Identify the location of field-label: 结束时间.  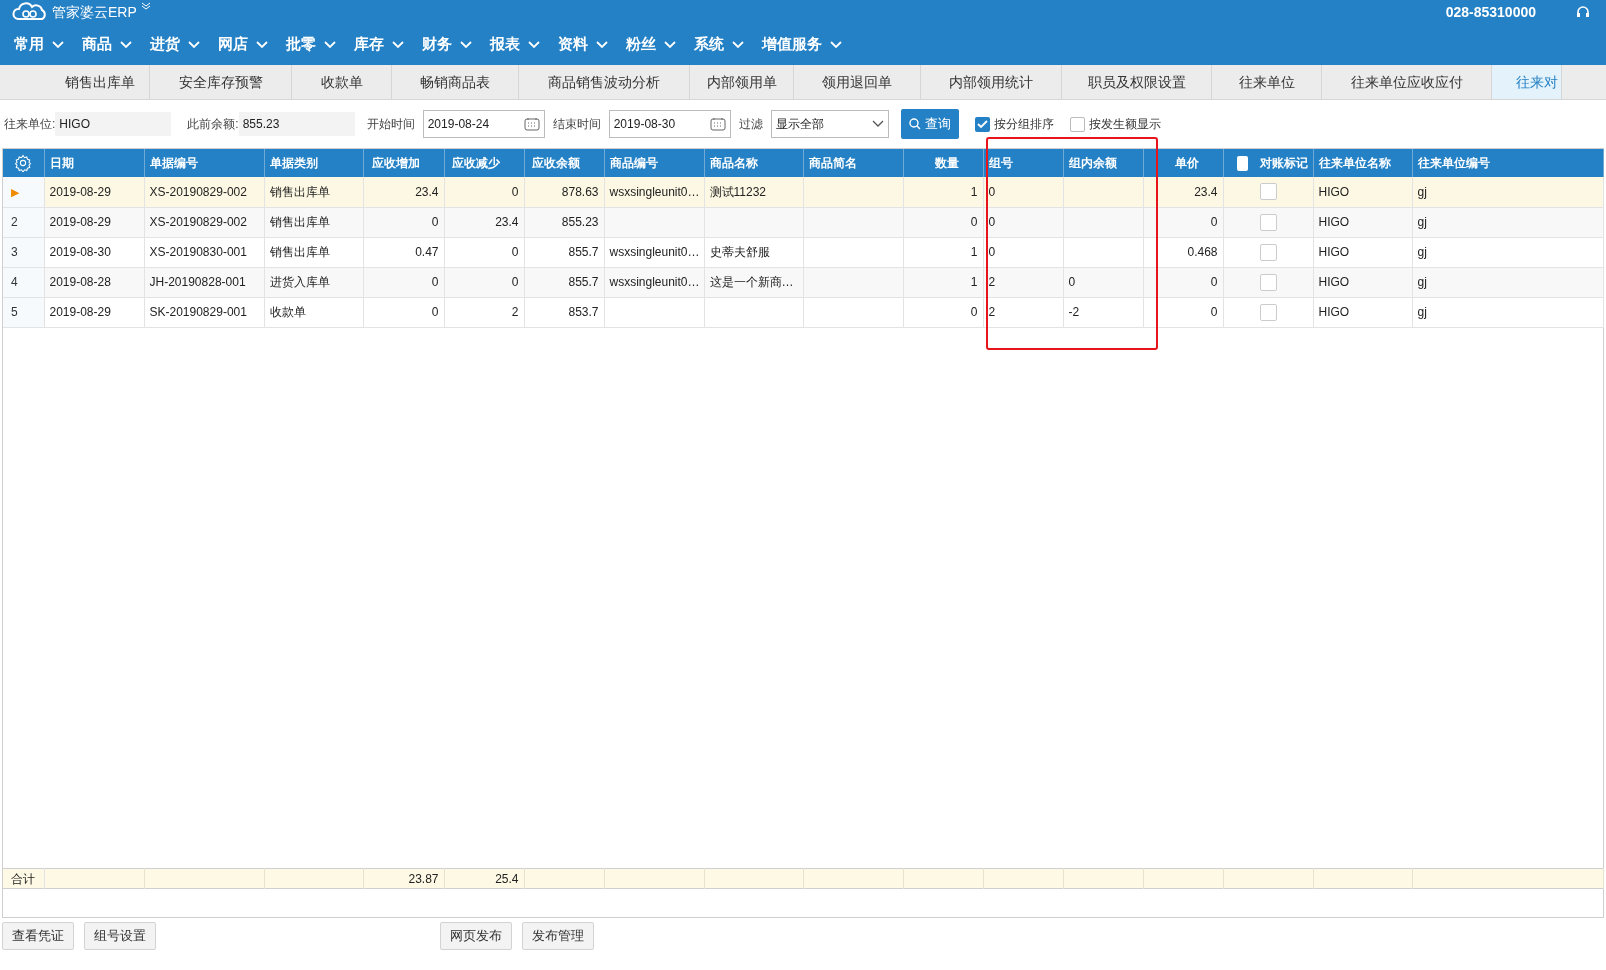
(576, 124).